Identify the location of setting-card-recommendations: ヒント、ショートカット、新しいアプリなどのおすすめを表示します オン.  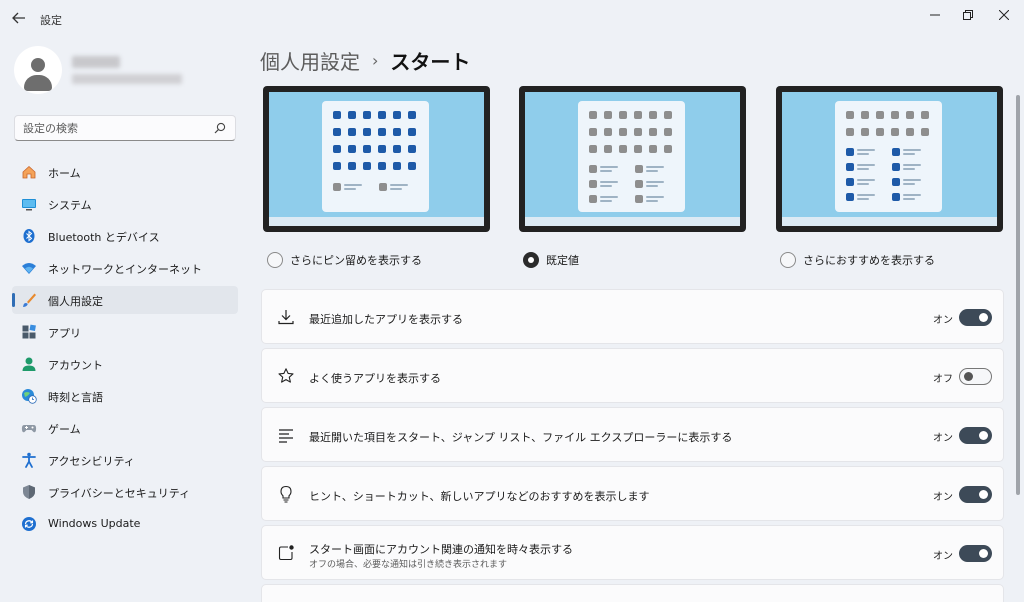
(632, 493).